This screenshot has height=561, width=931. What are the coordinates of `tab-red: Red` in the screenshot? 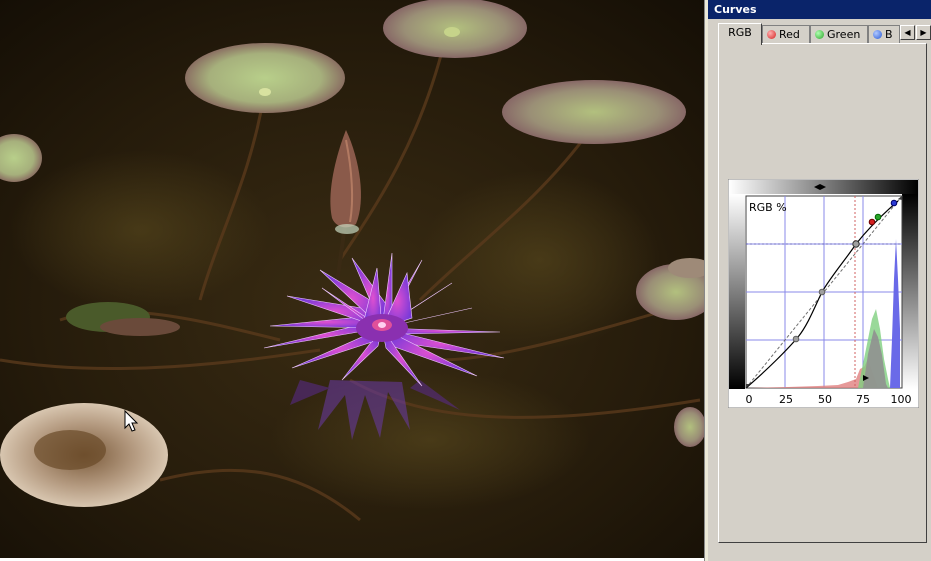 It's located at (786, 34).